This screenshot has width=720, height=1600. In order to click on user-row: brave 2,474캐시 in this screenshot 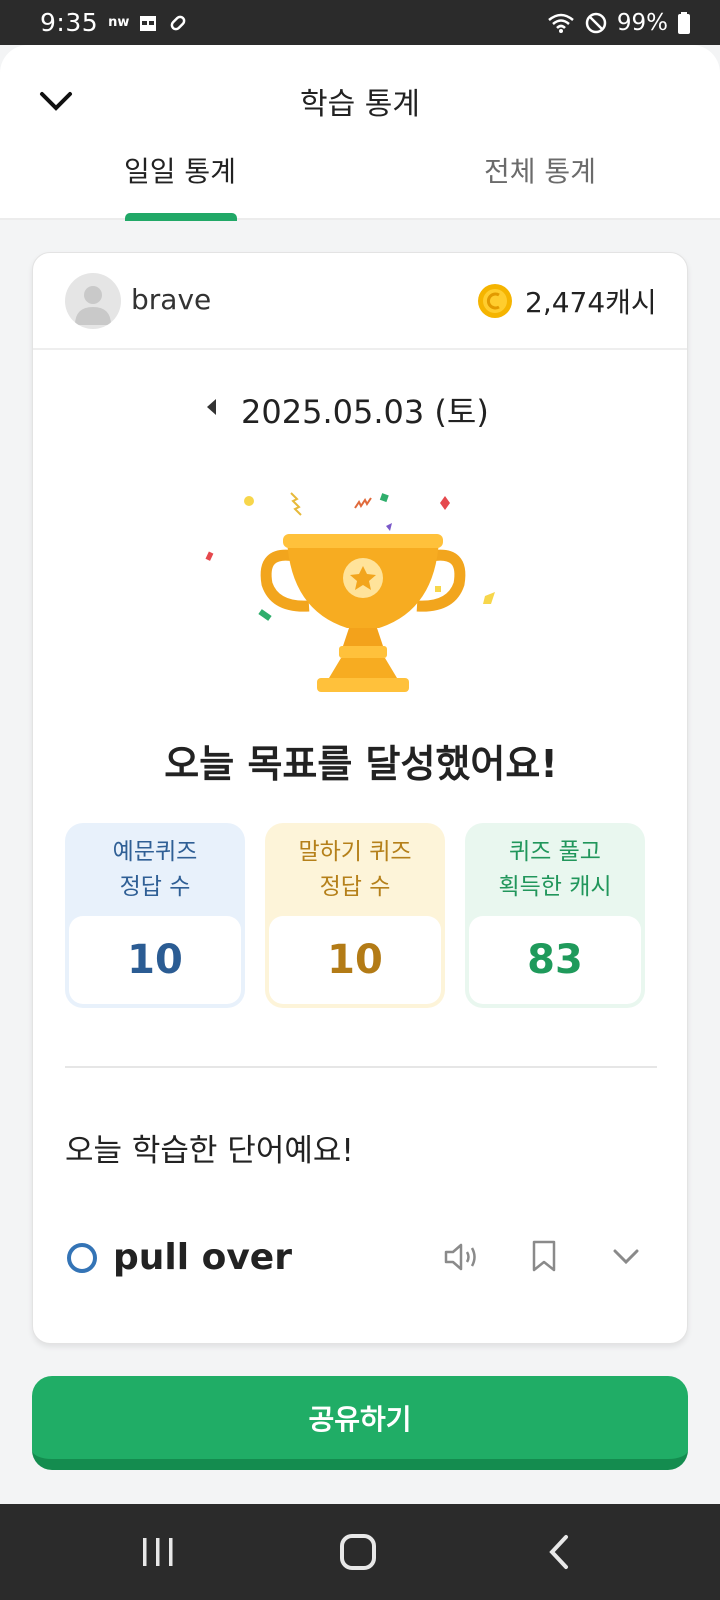, I will do `click(360, 301)`.